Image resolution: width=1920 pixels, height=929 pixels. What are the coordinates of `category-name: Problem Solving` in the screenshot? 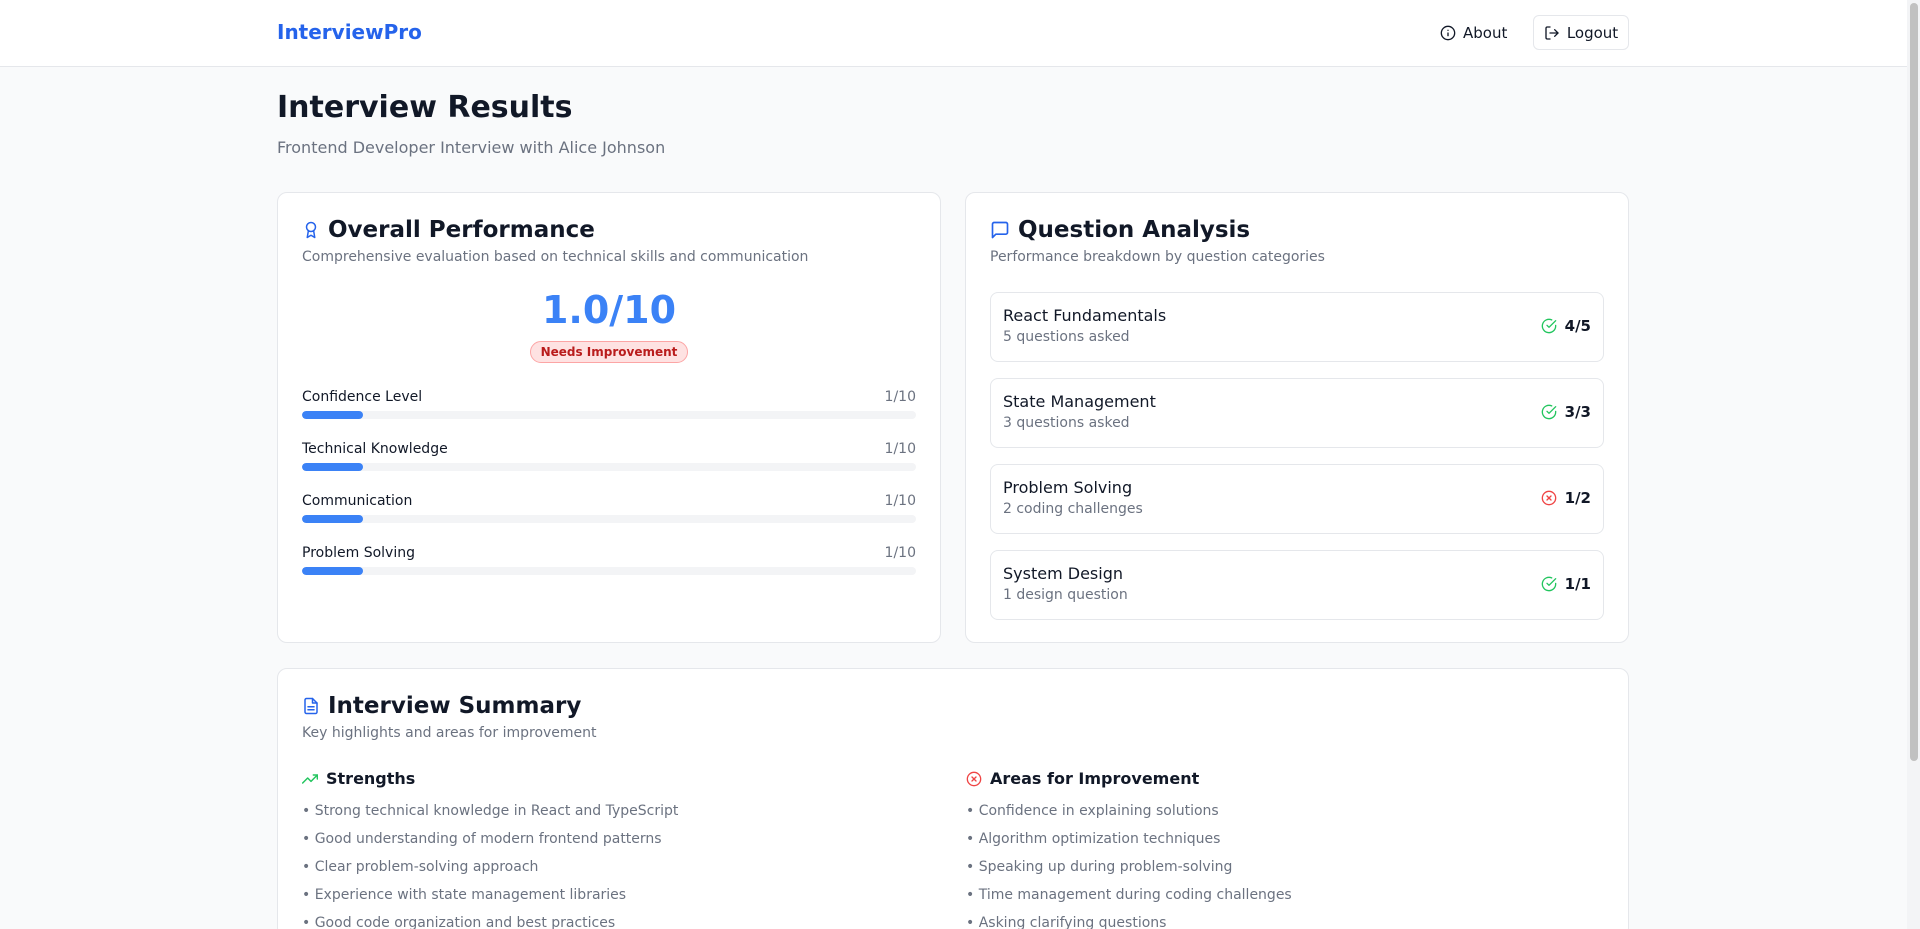 It's located at (1068, 487).